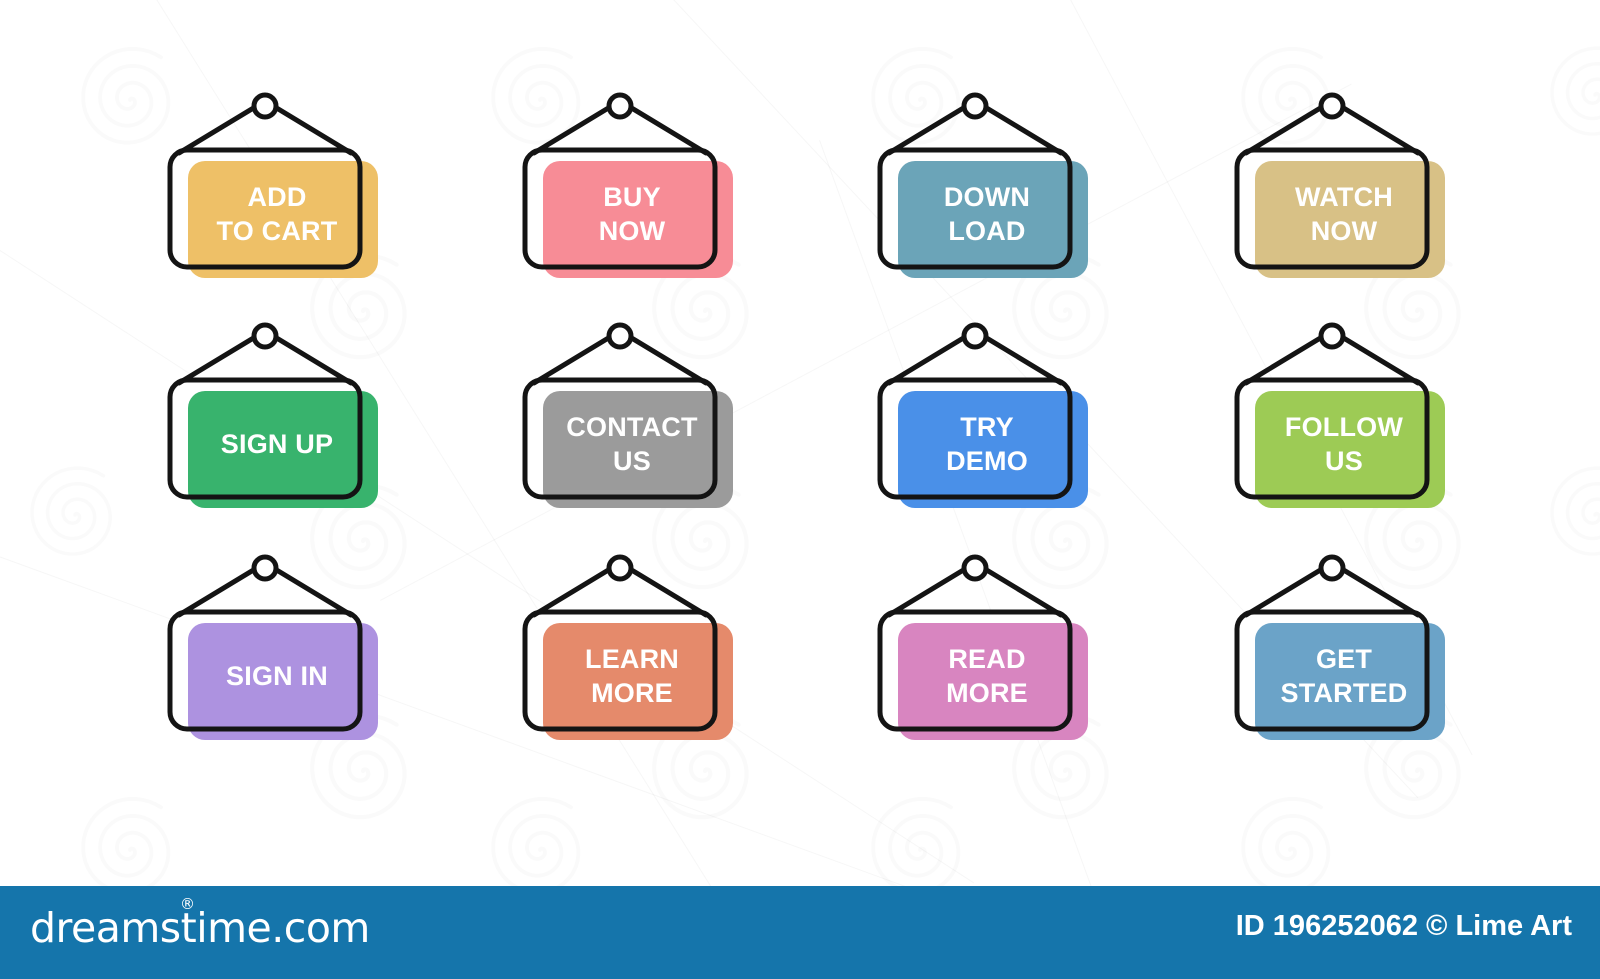  I want to click on sign-button-get-started: GET STARTED, so click(1357, 663).